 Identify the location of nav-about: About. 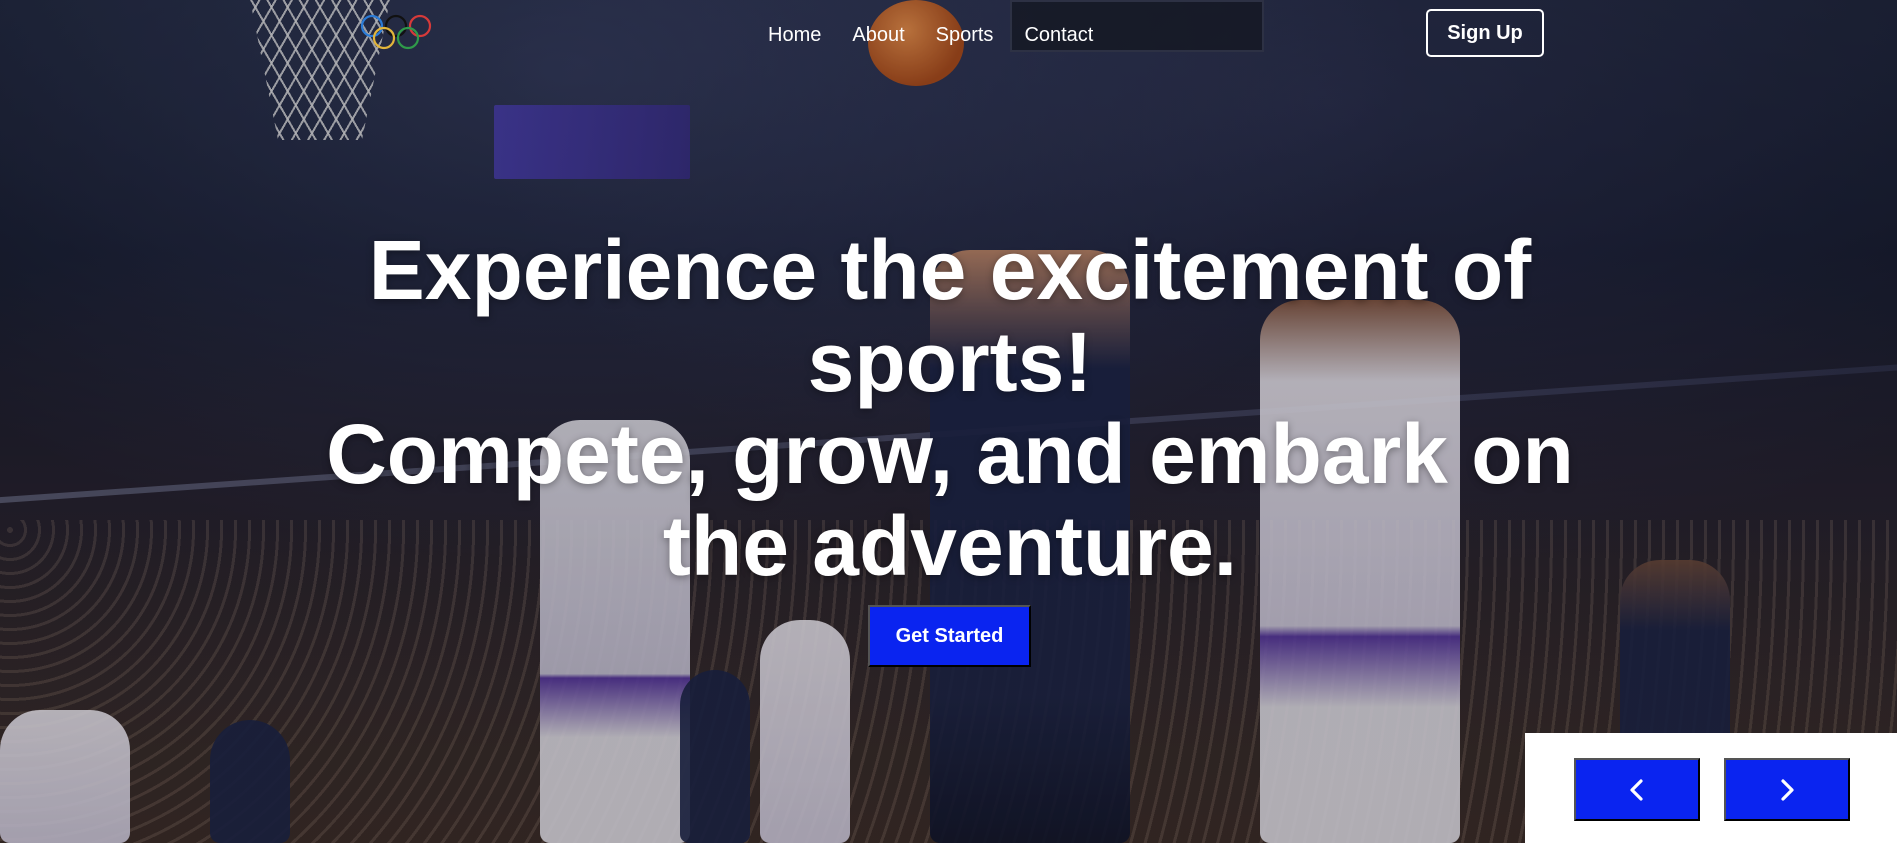
(878, 35).